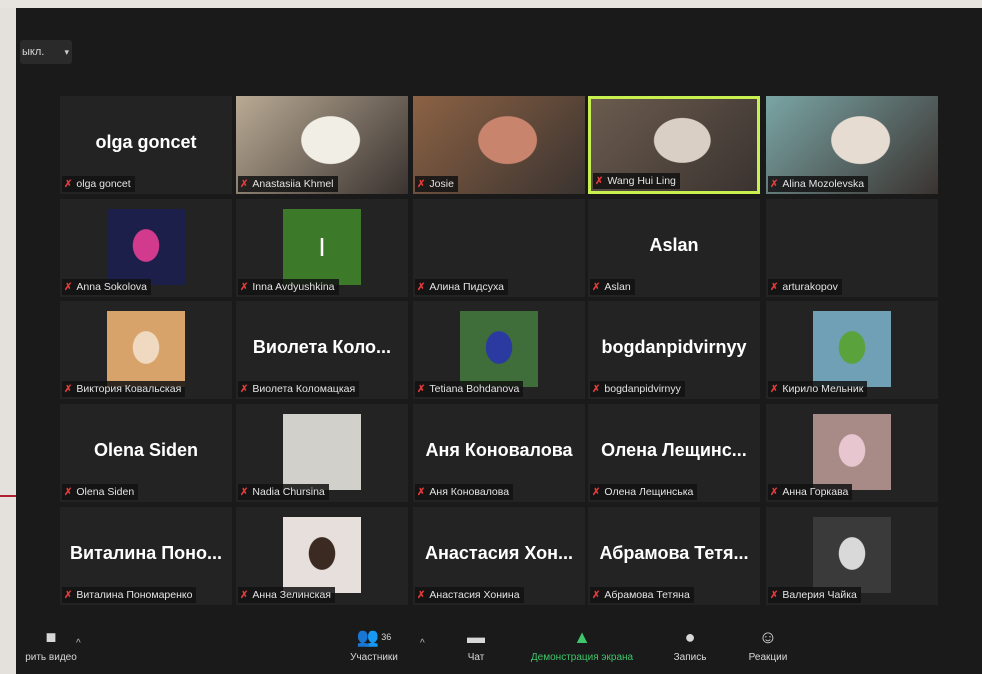 The height and width of the screenshot is (674, 982). I want to click on view-options-button: ыкл. ▾, so click(46, 52).